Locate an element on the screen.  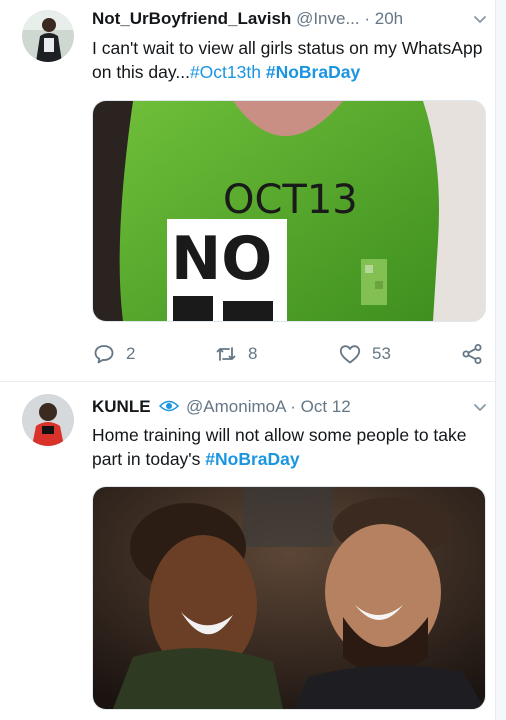
tweet-header: Not_UrBoyfriend_Lavish @Inve... · 20h is located at coordinates (290, 19).